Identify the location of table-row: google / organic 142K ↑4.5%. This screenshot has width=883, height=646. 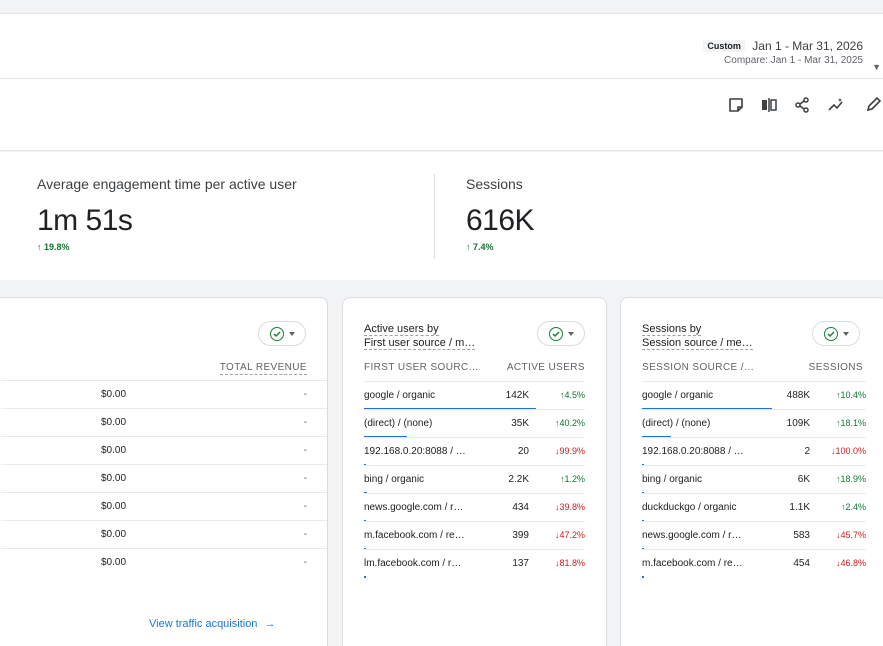
(474, 395).